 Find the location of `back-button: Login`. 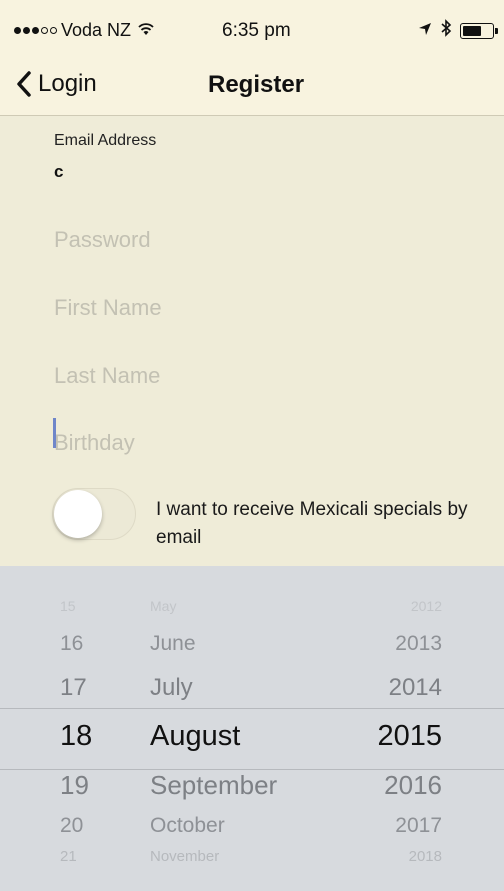

back-button: Login is located at coordinates (56, 84).